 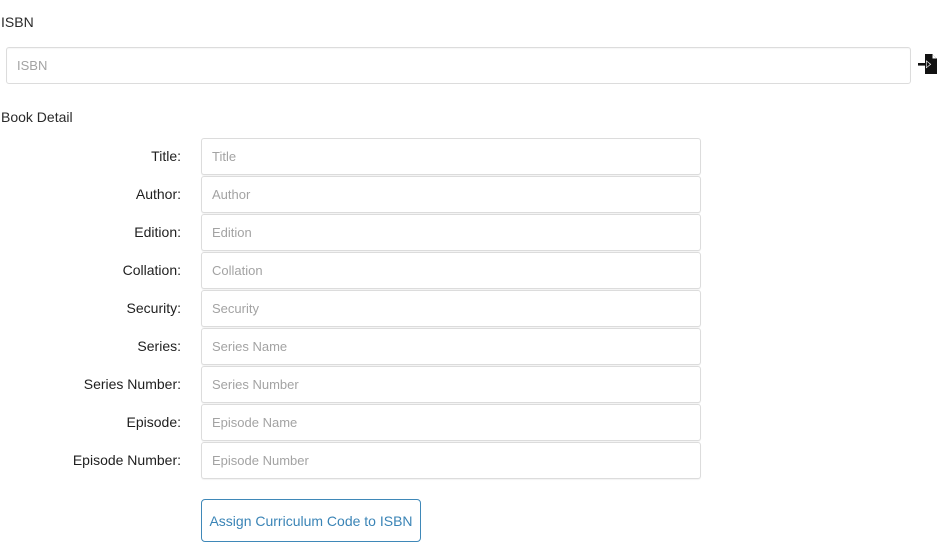 I want to click on author-row: Author:, so click(x=351, y=195).